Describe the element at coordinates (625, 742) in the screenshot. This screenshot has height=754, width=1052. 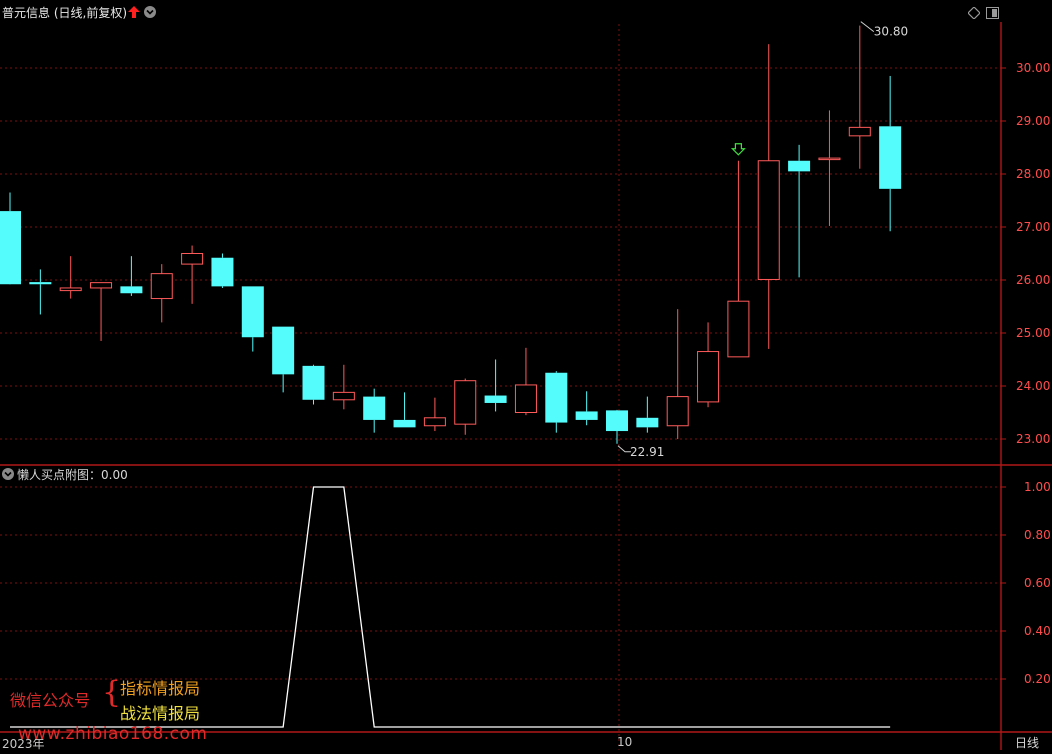
I see `x-axis-month-label: 10` at that location.